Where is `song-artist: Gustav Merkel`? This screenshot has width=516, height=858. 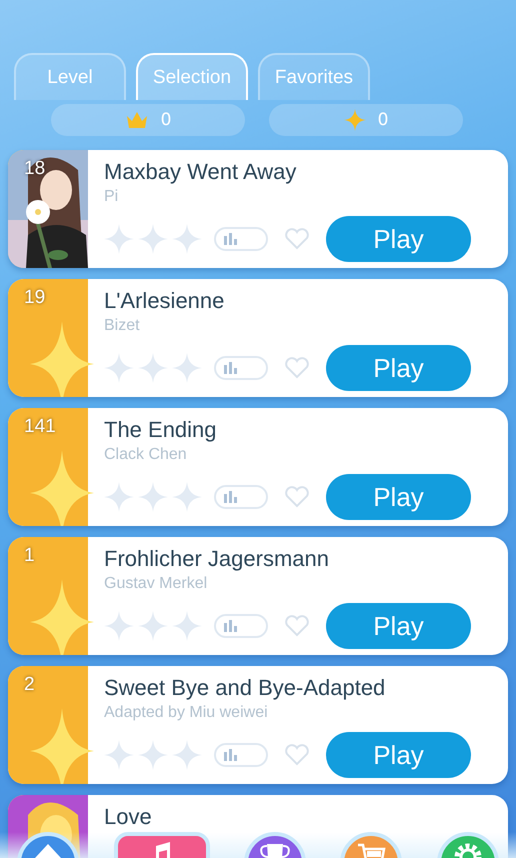
song-artist: Gustav Merkel is located at coordinates (156, 584).